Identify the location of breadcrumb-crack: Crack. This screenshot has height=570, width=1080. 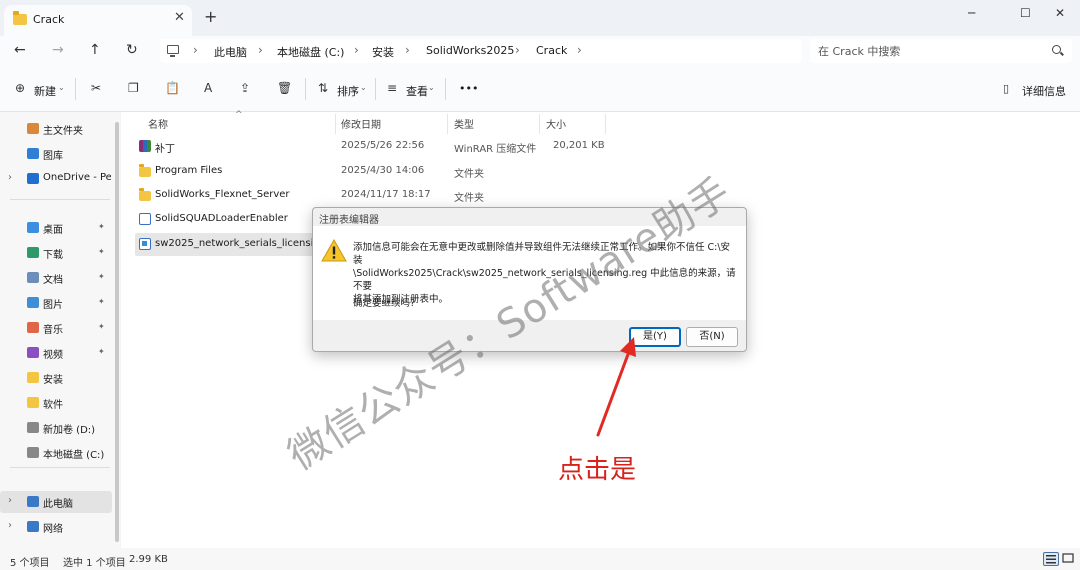
(551, 50).